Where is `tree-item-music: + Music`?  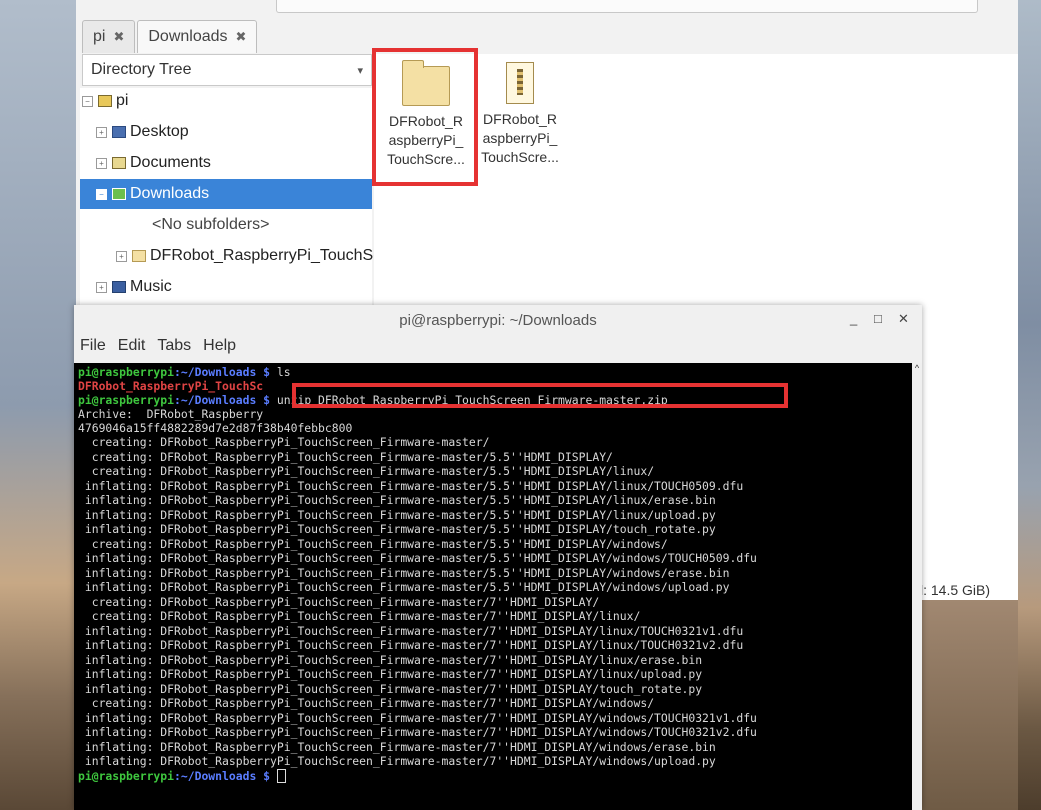
tree-item-music: + Music is located at coordinates (134, 287).